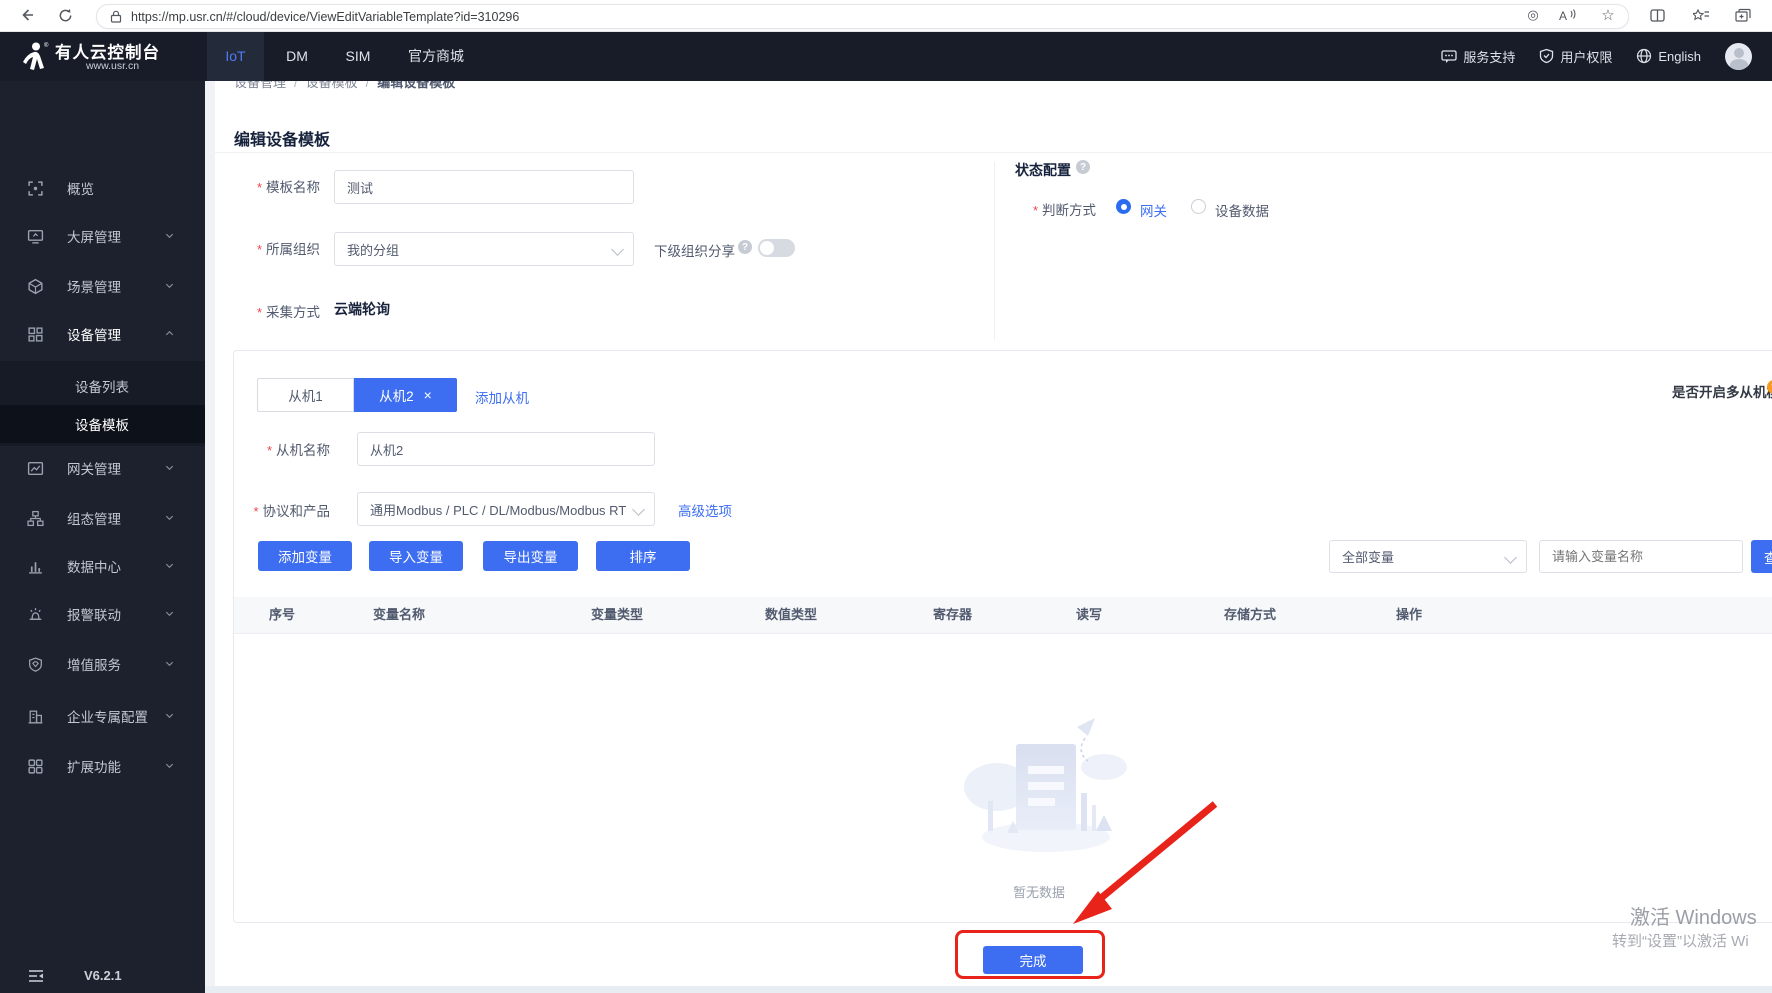  I want to click on alarm-icon, so click(35, 614).